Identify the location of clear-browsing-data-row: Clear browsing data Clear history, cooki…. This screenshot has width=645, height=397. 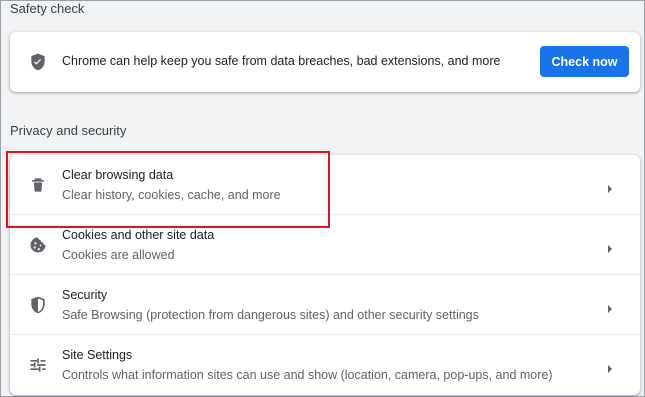
(325, 185).